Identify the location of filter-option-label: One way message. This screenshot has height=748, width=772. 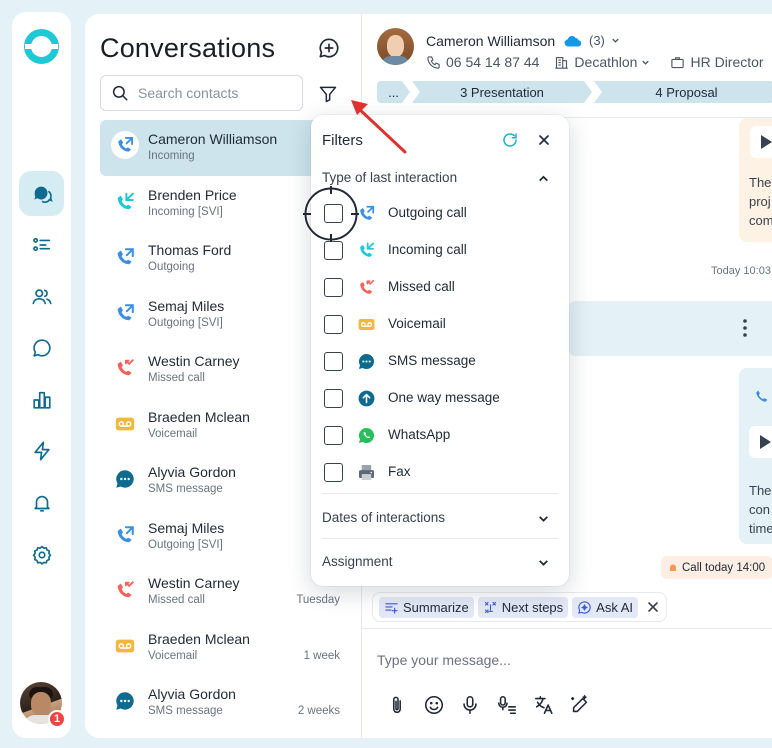
(444, 397).